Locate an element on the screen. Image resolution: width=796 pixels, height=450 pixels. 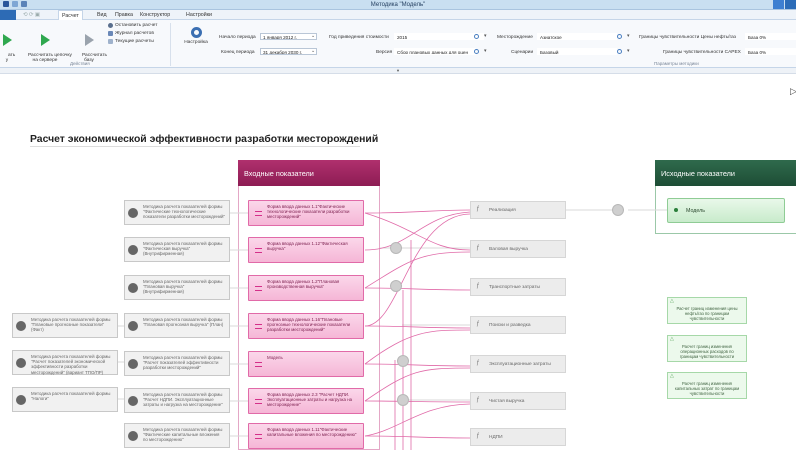
ribbon-collapse-bar: ▾ is located at coordinates (398, 71).